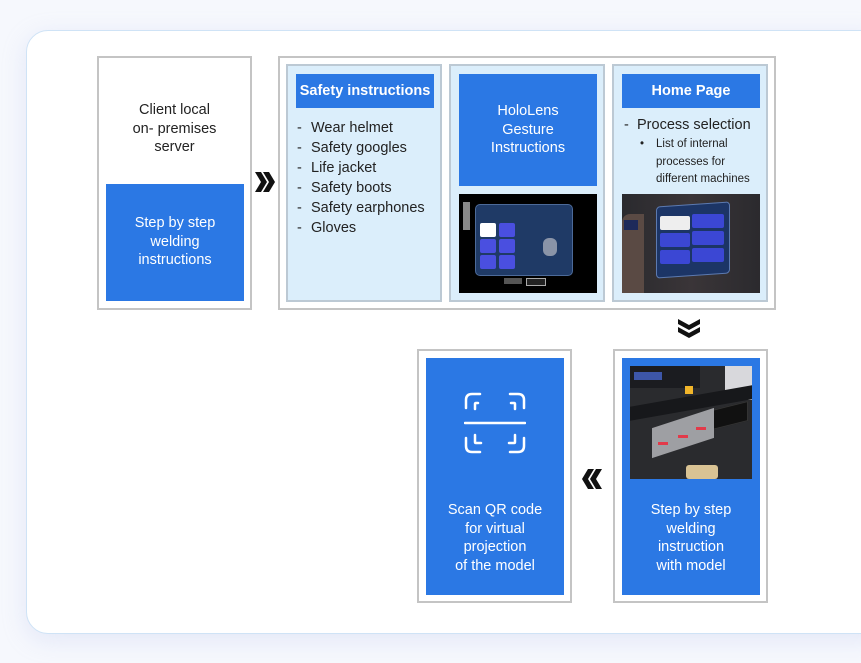 The height and width of the screenshot is (663, 861). What do you see at coordinates (495, 423) in the screenshot?
I see `qr-scan-icon` at bounding box center [495, 423].